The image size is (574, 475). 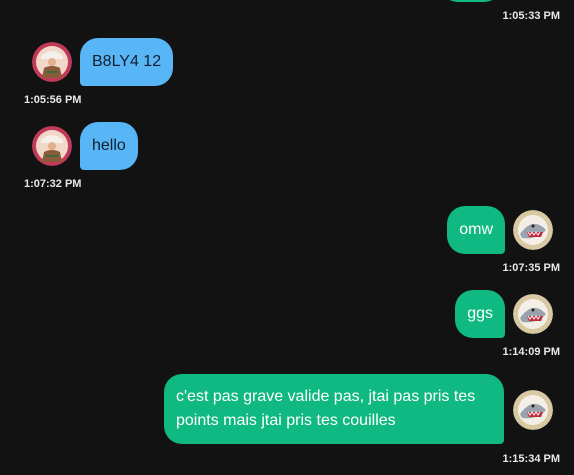 What do you see at coordinates (531, 268) in the screenshot?
I see `message-timestamp: 1:07:35 PM` at bounding box center [531, 268].